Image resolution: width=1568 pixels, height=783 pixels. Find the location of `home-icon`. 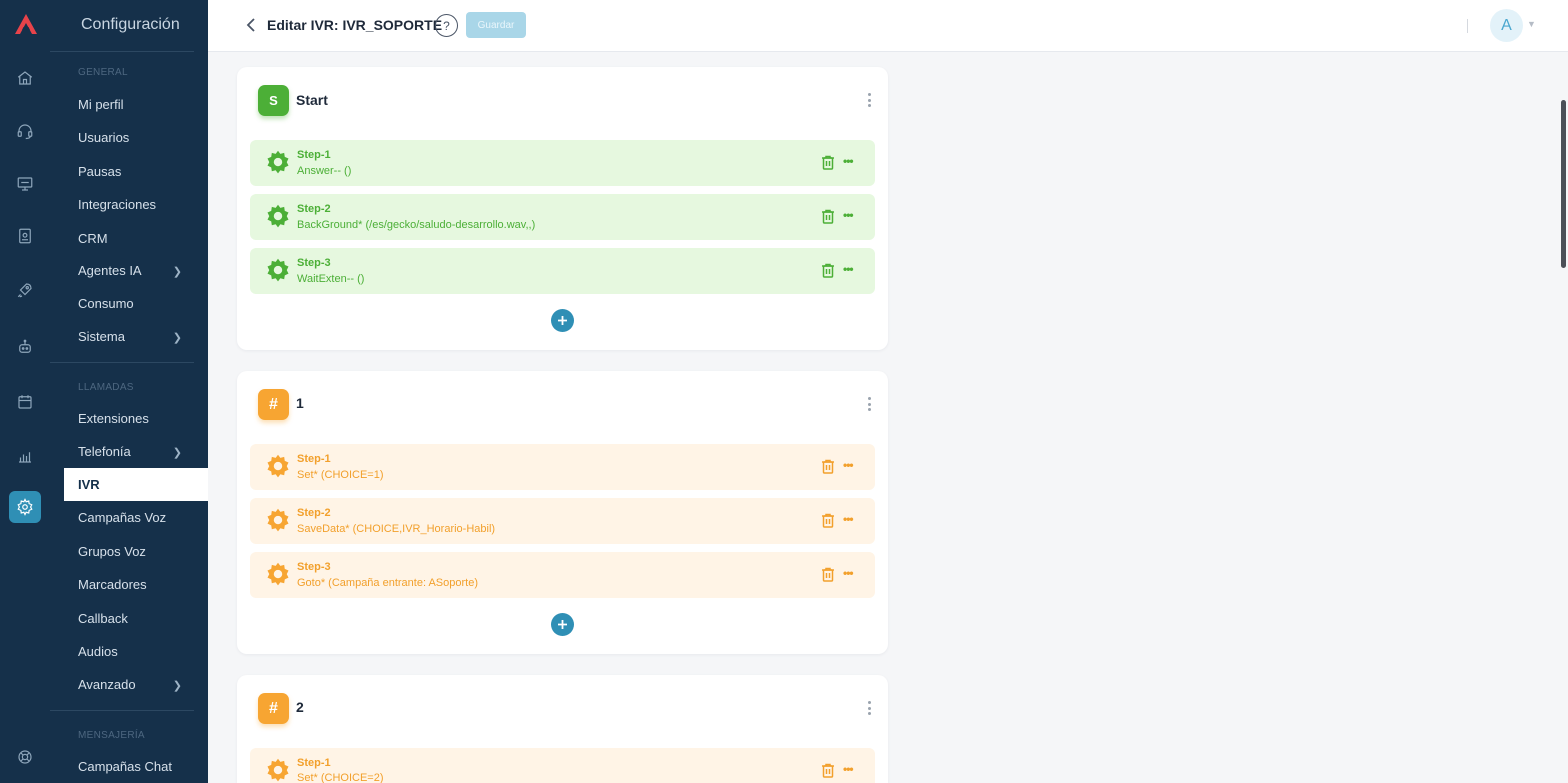

home-icon is located at coordinates (25, 78).